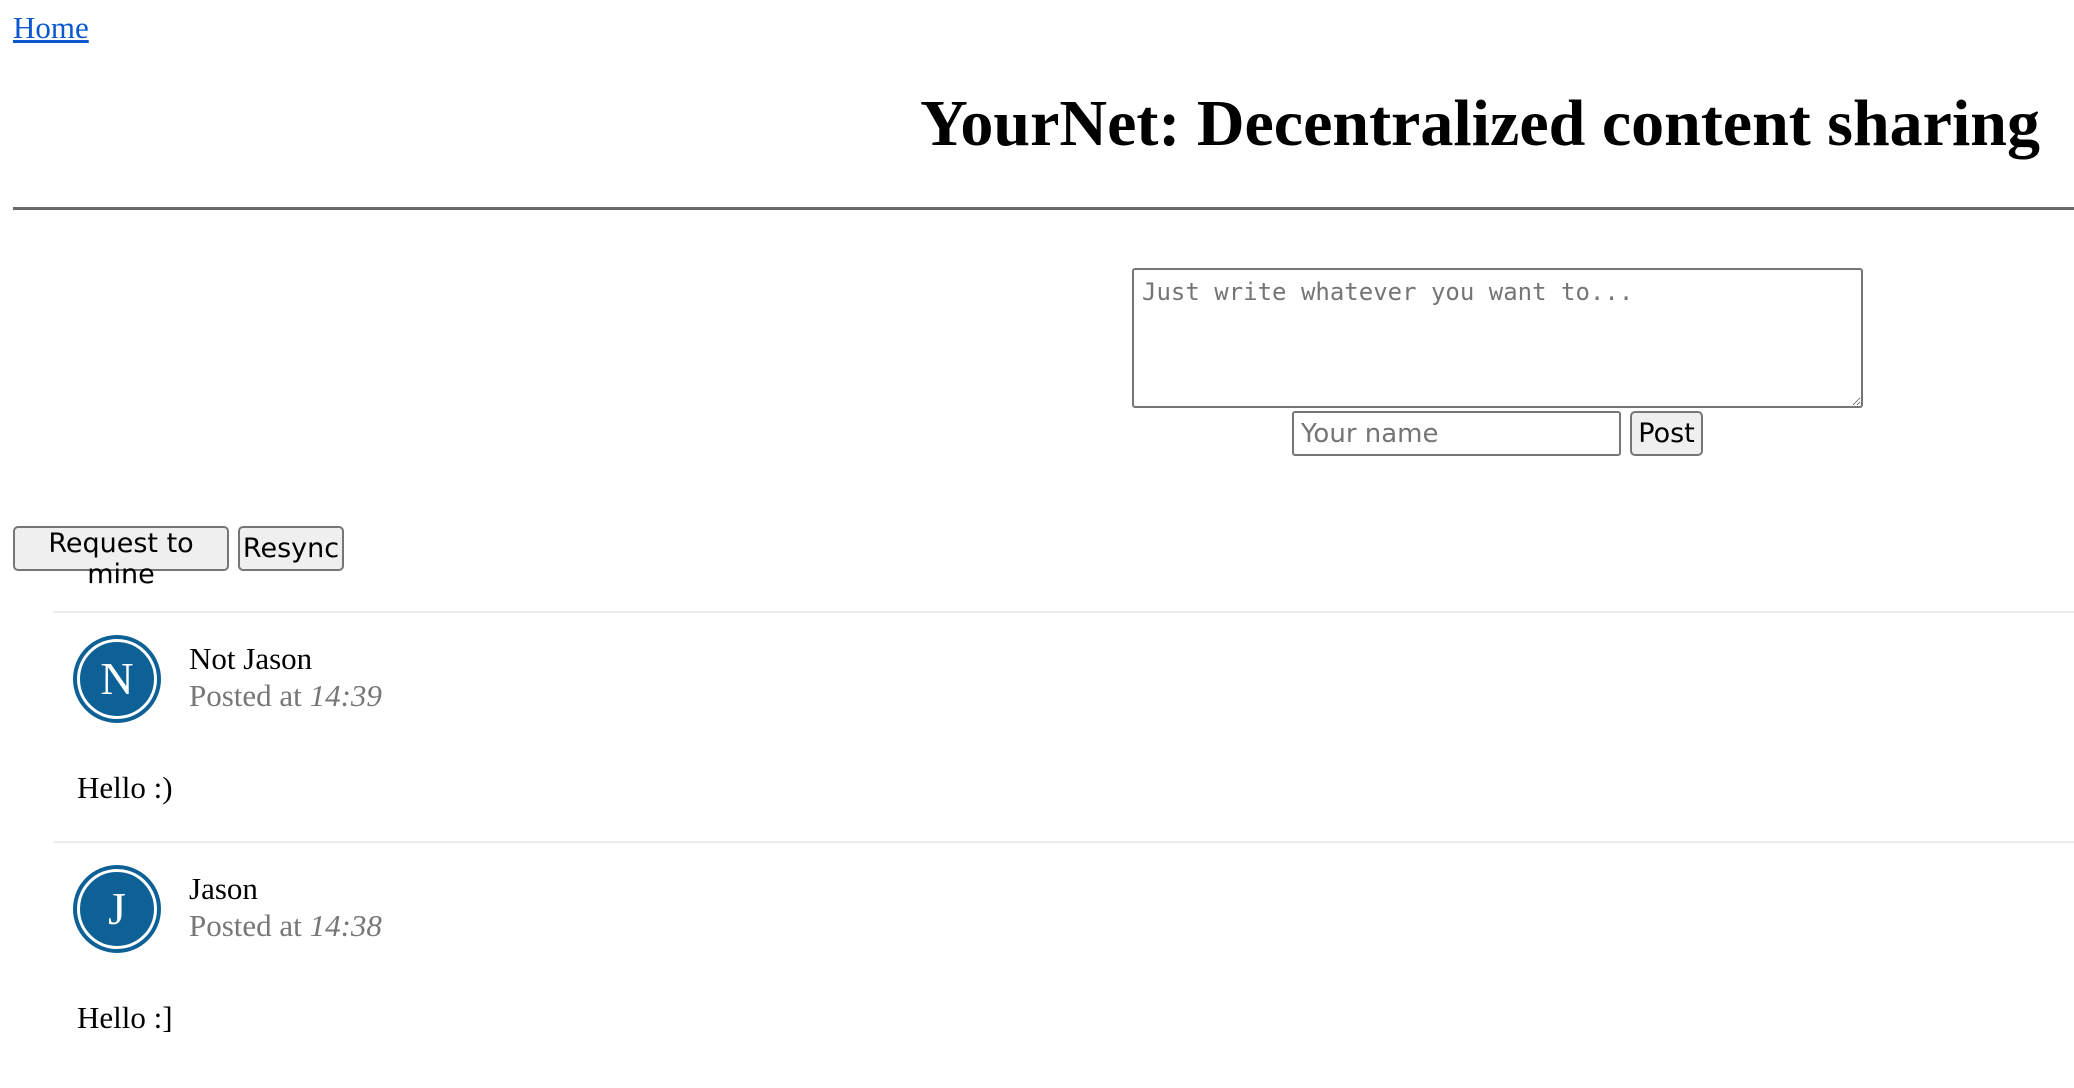 This screenshot has width=2074, height=1088. What do you see at coordinates (223, 888) in the screenshot?
I see `post-author: Jason` at bounding box center [223, 888].